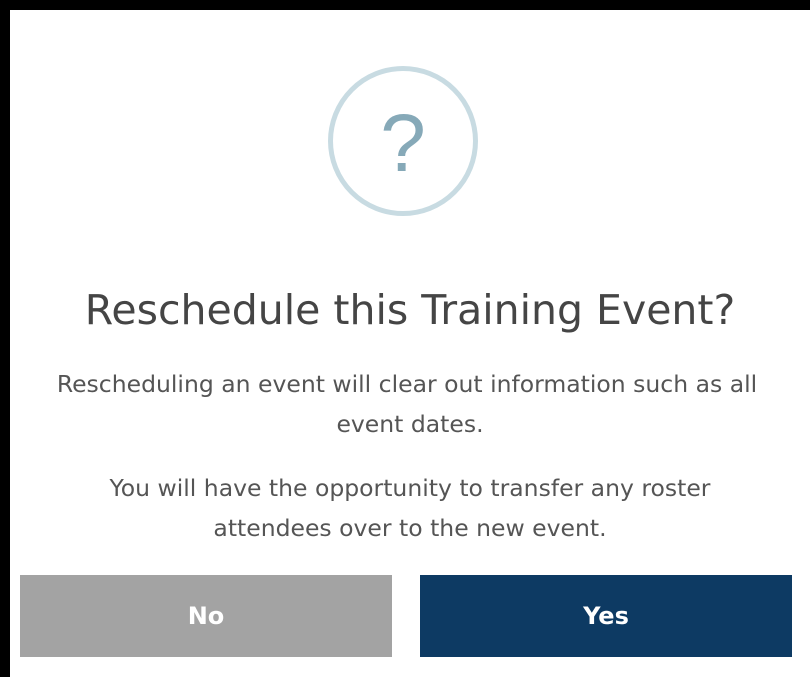 The height and width of the screenshot is (677, 810). I want to click on yes-button: Yes, so click(606, 616).